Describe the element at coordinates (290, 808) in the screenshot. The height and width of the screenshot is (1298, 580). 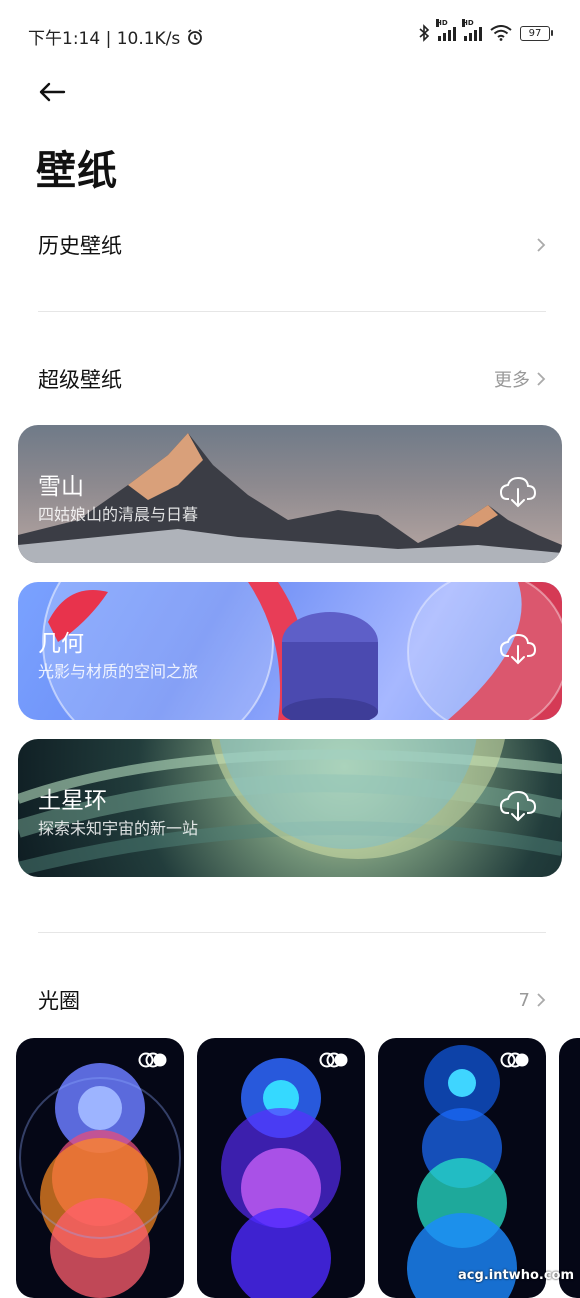
I see `wallpaper-card-saturn: 土星环 探索未知宇宙的新一站` at that location.